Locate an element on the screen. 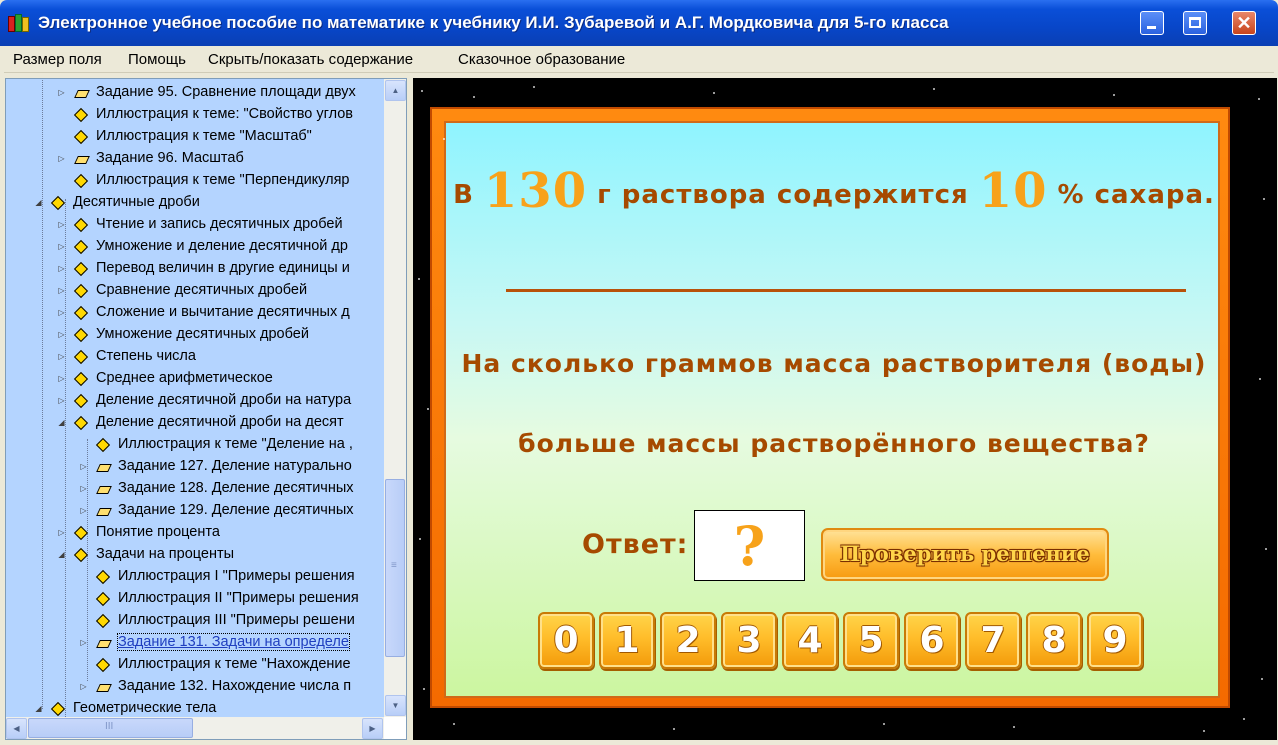 The image size is (1278, 745). answer-label: Ответ: is located at coordinates (635, 544).